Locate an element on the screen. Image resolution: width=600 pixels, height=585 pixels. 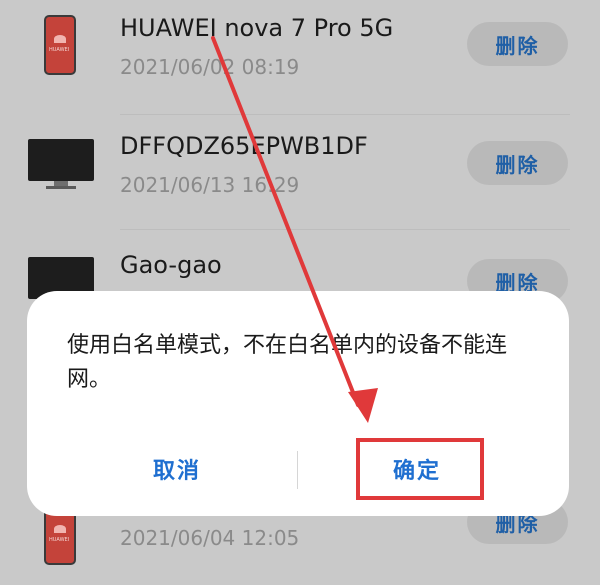
device-time: 2021/06/04 12:05 is located at coordinates (210, 538).